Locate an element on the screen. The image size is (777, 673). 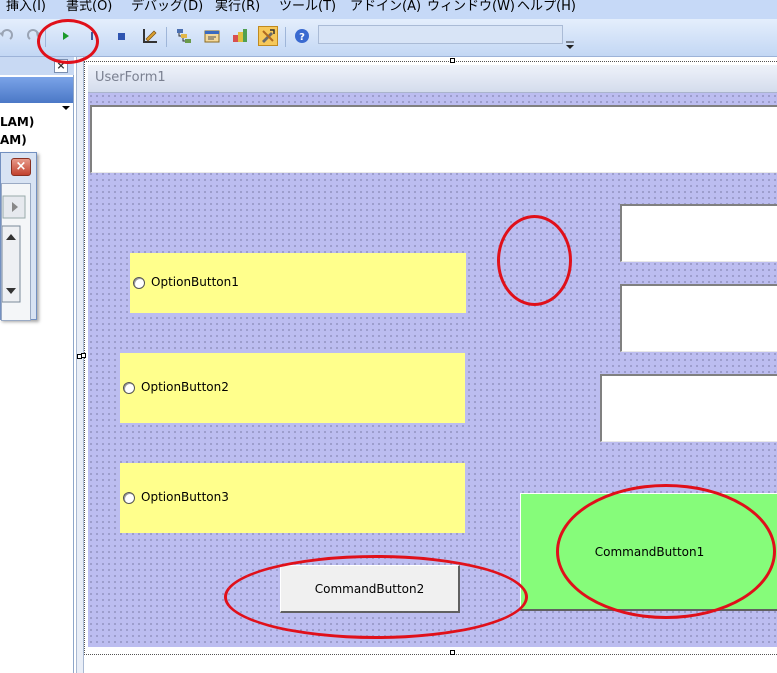
floating-window-close-button: × is located at coordinates (21, 167).